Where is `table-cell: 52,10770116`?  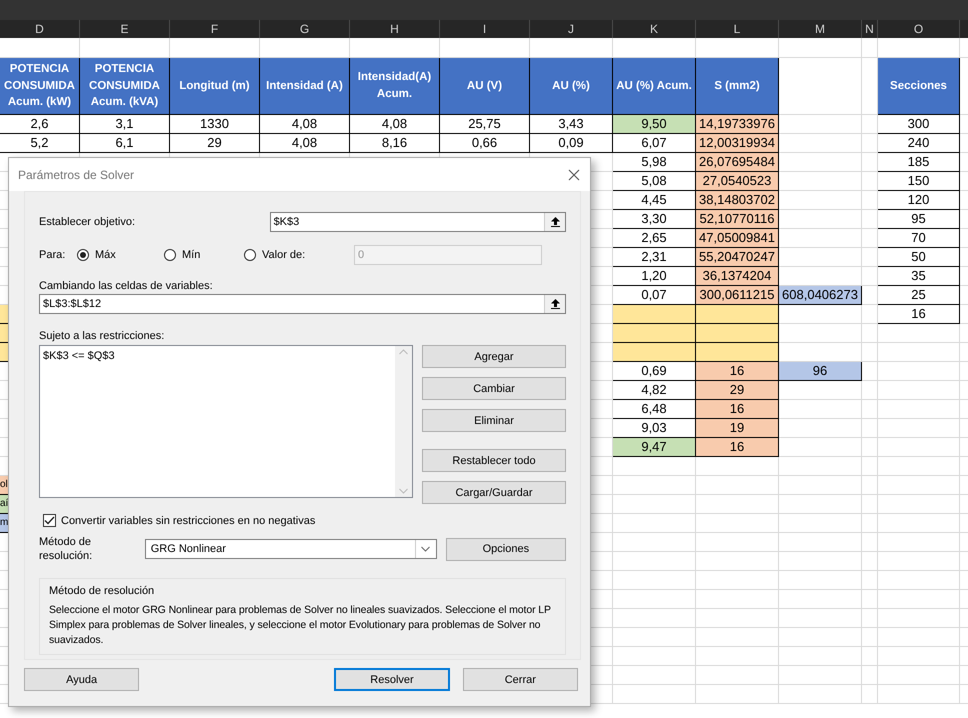
table-cell: 52,10770116 is located at coordinates (737, 219).